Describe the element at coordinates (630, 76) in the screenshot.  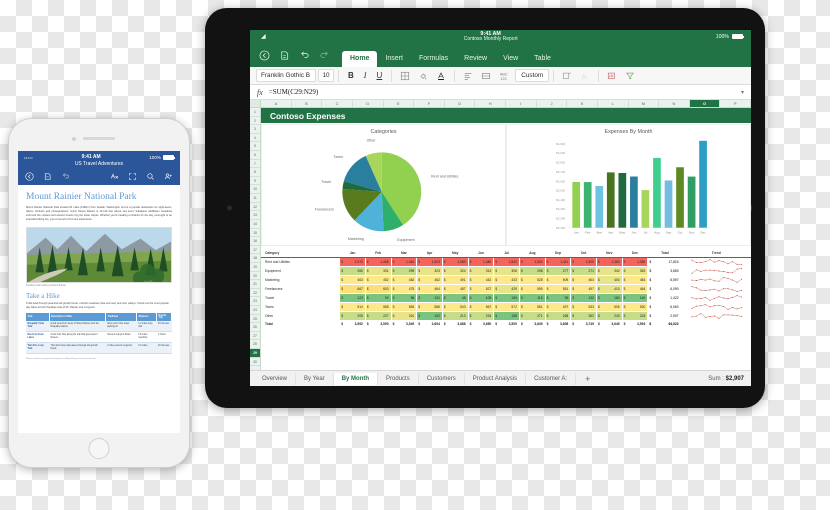
I see `sort-filter-icon` at that location.